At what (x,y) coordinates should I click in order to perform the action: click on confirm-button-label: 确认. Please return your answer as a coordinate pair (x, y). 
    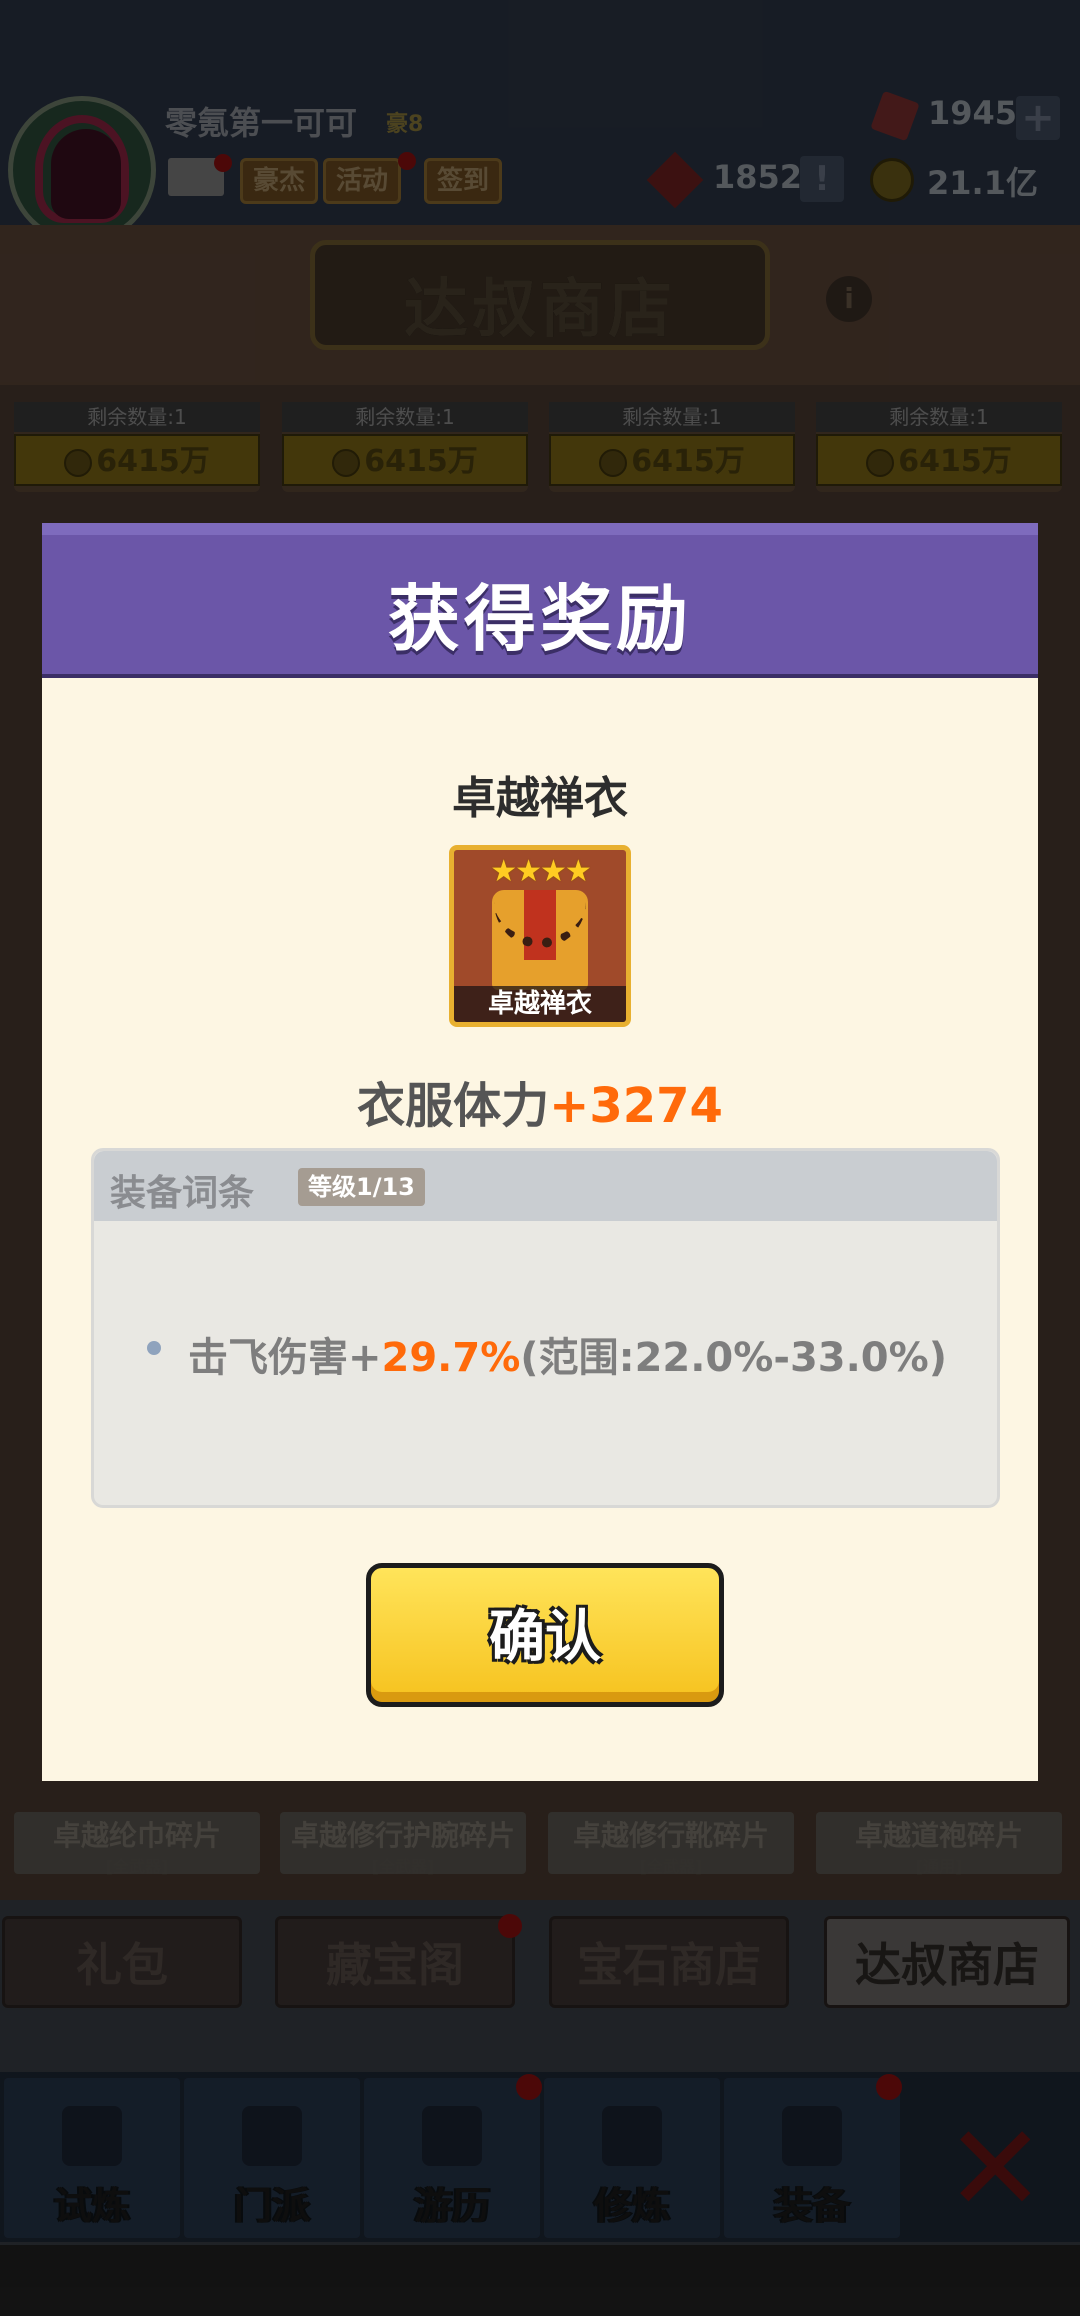
    Looking at the image, I should click on (545, 1637).